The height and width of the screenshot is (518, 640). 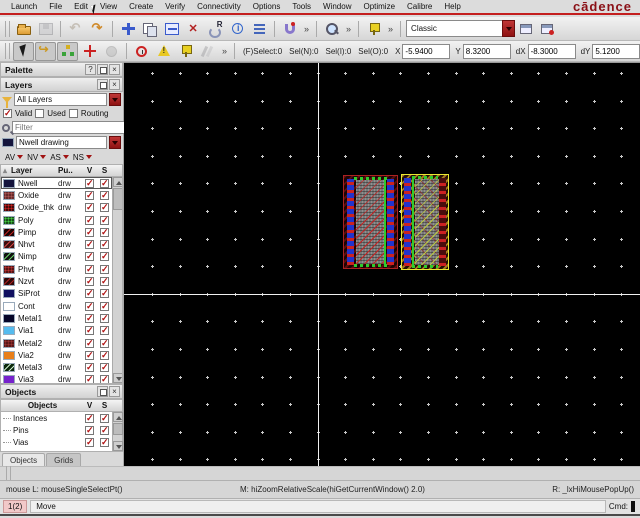 What do you see at coordinates (102, 391) in the screenshot?
I see `float-objects-icon` at bounding box center [102, 391].